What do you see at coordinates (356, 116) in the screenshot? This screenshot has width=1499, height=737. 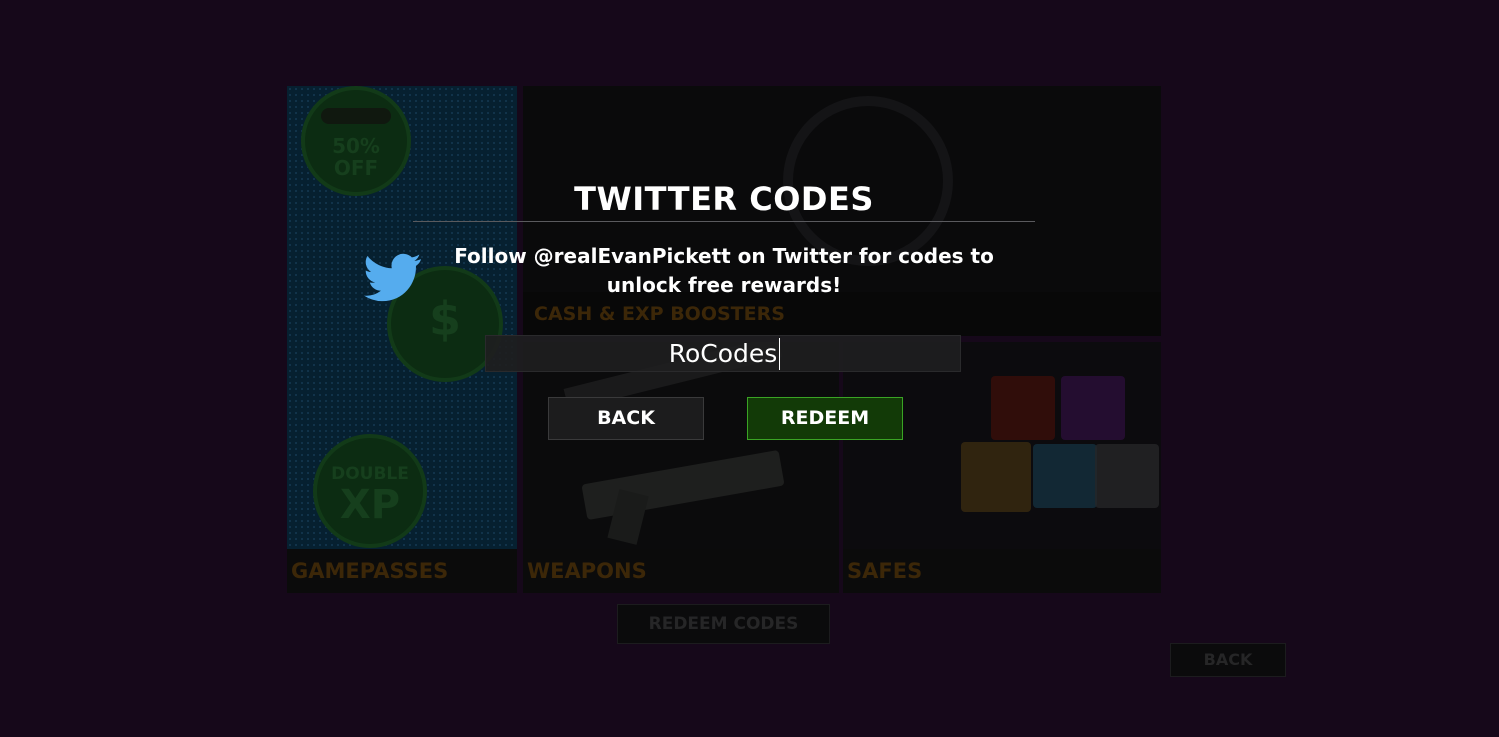 I see `sunglasses-icon` at bounding box center [356, 116].